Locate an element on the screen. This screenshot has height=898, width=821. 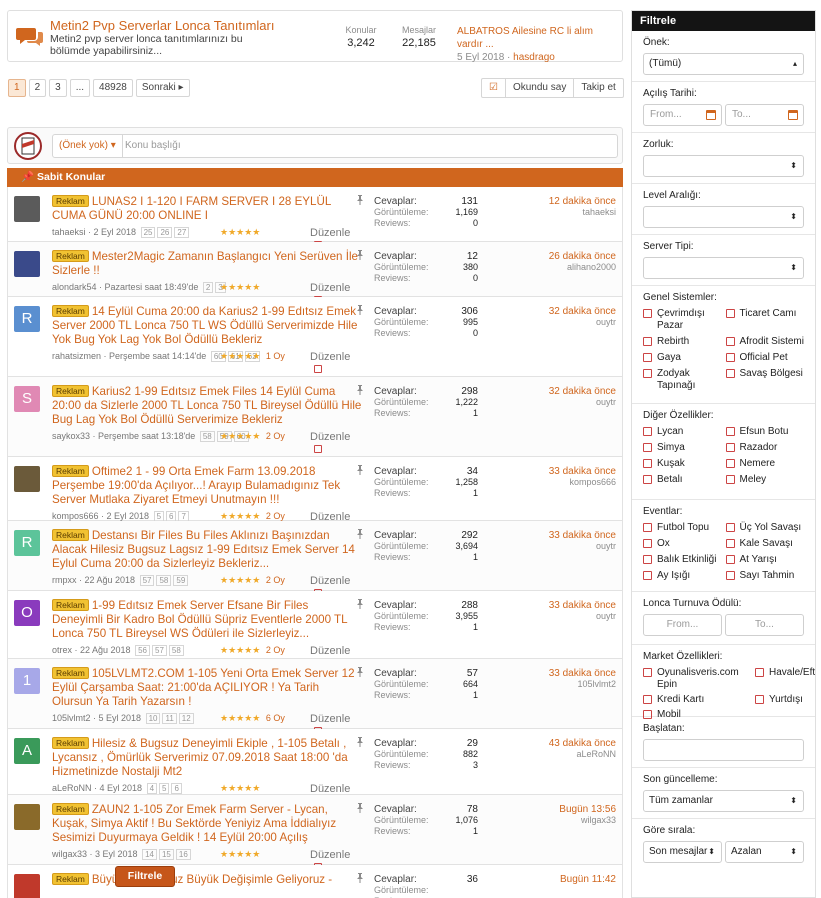
thread-page-link: 5 is located at coordinates (164, 788).